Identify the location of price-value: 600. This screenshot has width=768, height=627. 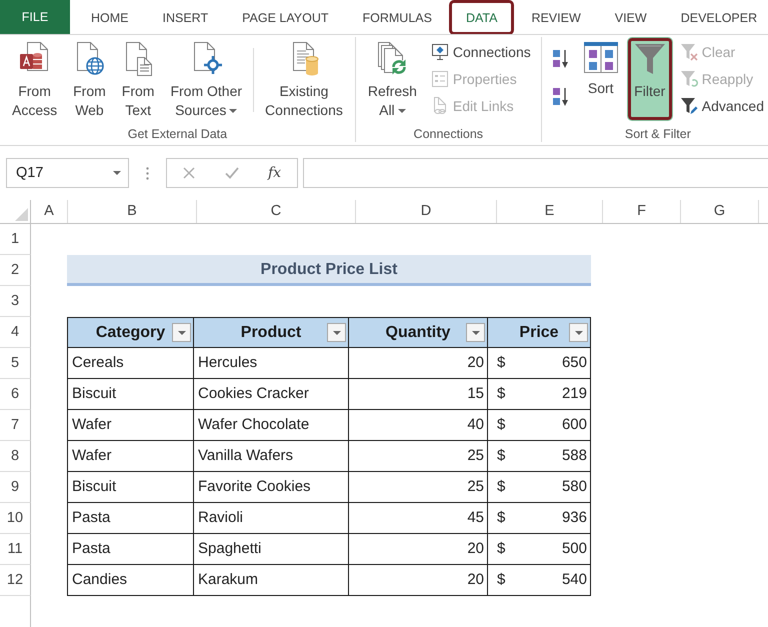
(574, 425).